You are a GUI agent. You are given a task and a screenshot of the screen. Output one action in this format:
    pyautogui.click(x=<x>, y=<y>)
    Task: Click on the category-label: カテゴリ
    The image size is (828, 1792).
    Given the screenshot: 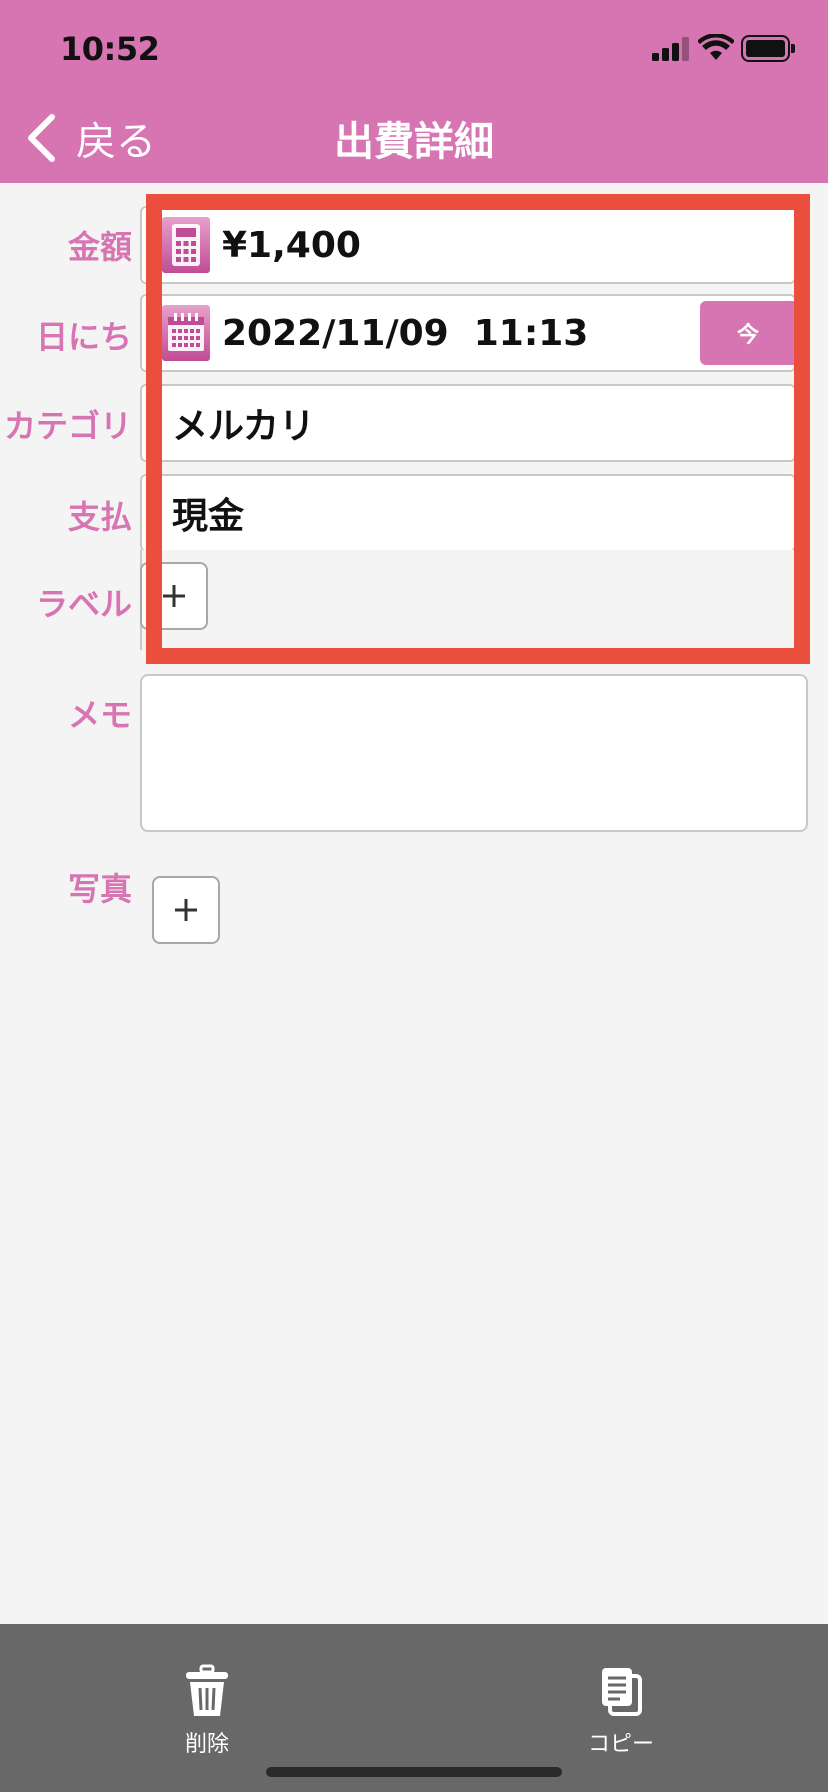 What is the action you would take?
    pyautogui.click(x=67, y=426)
    